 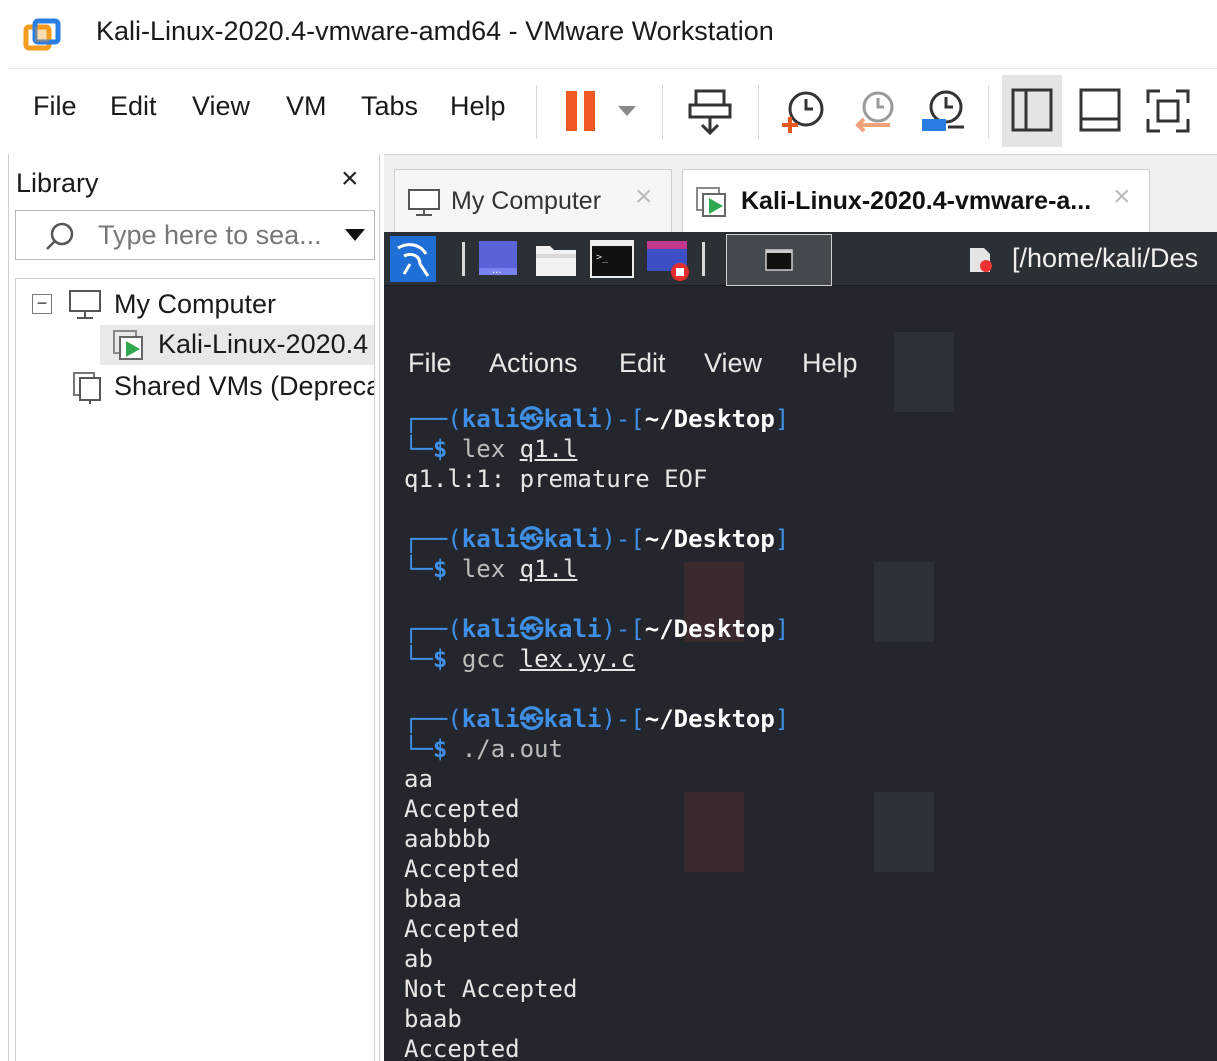 I want to click on library-search-box, so click(x=195, y=235).